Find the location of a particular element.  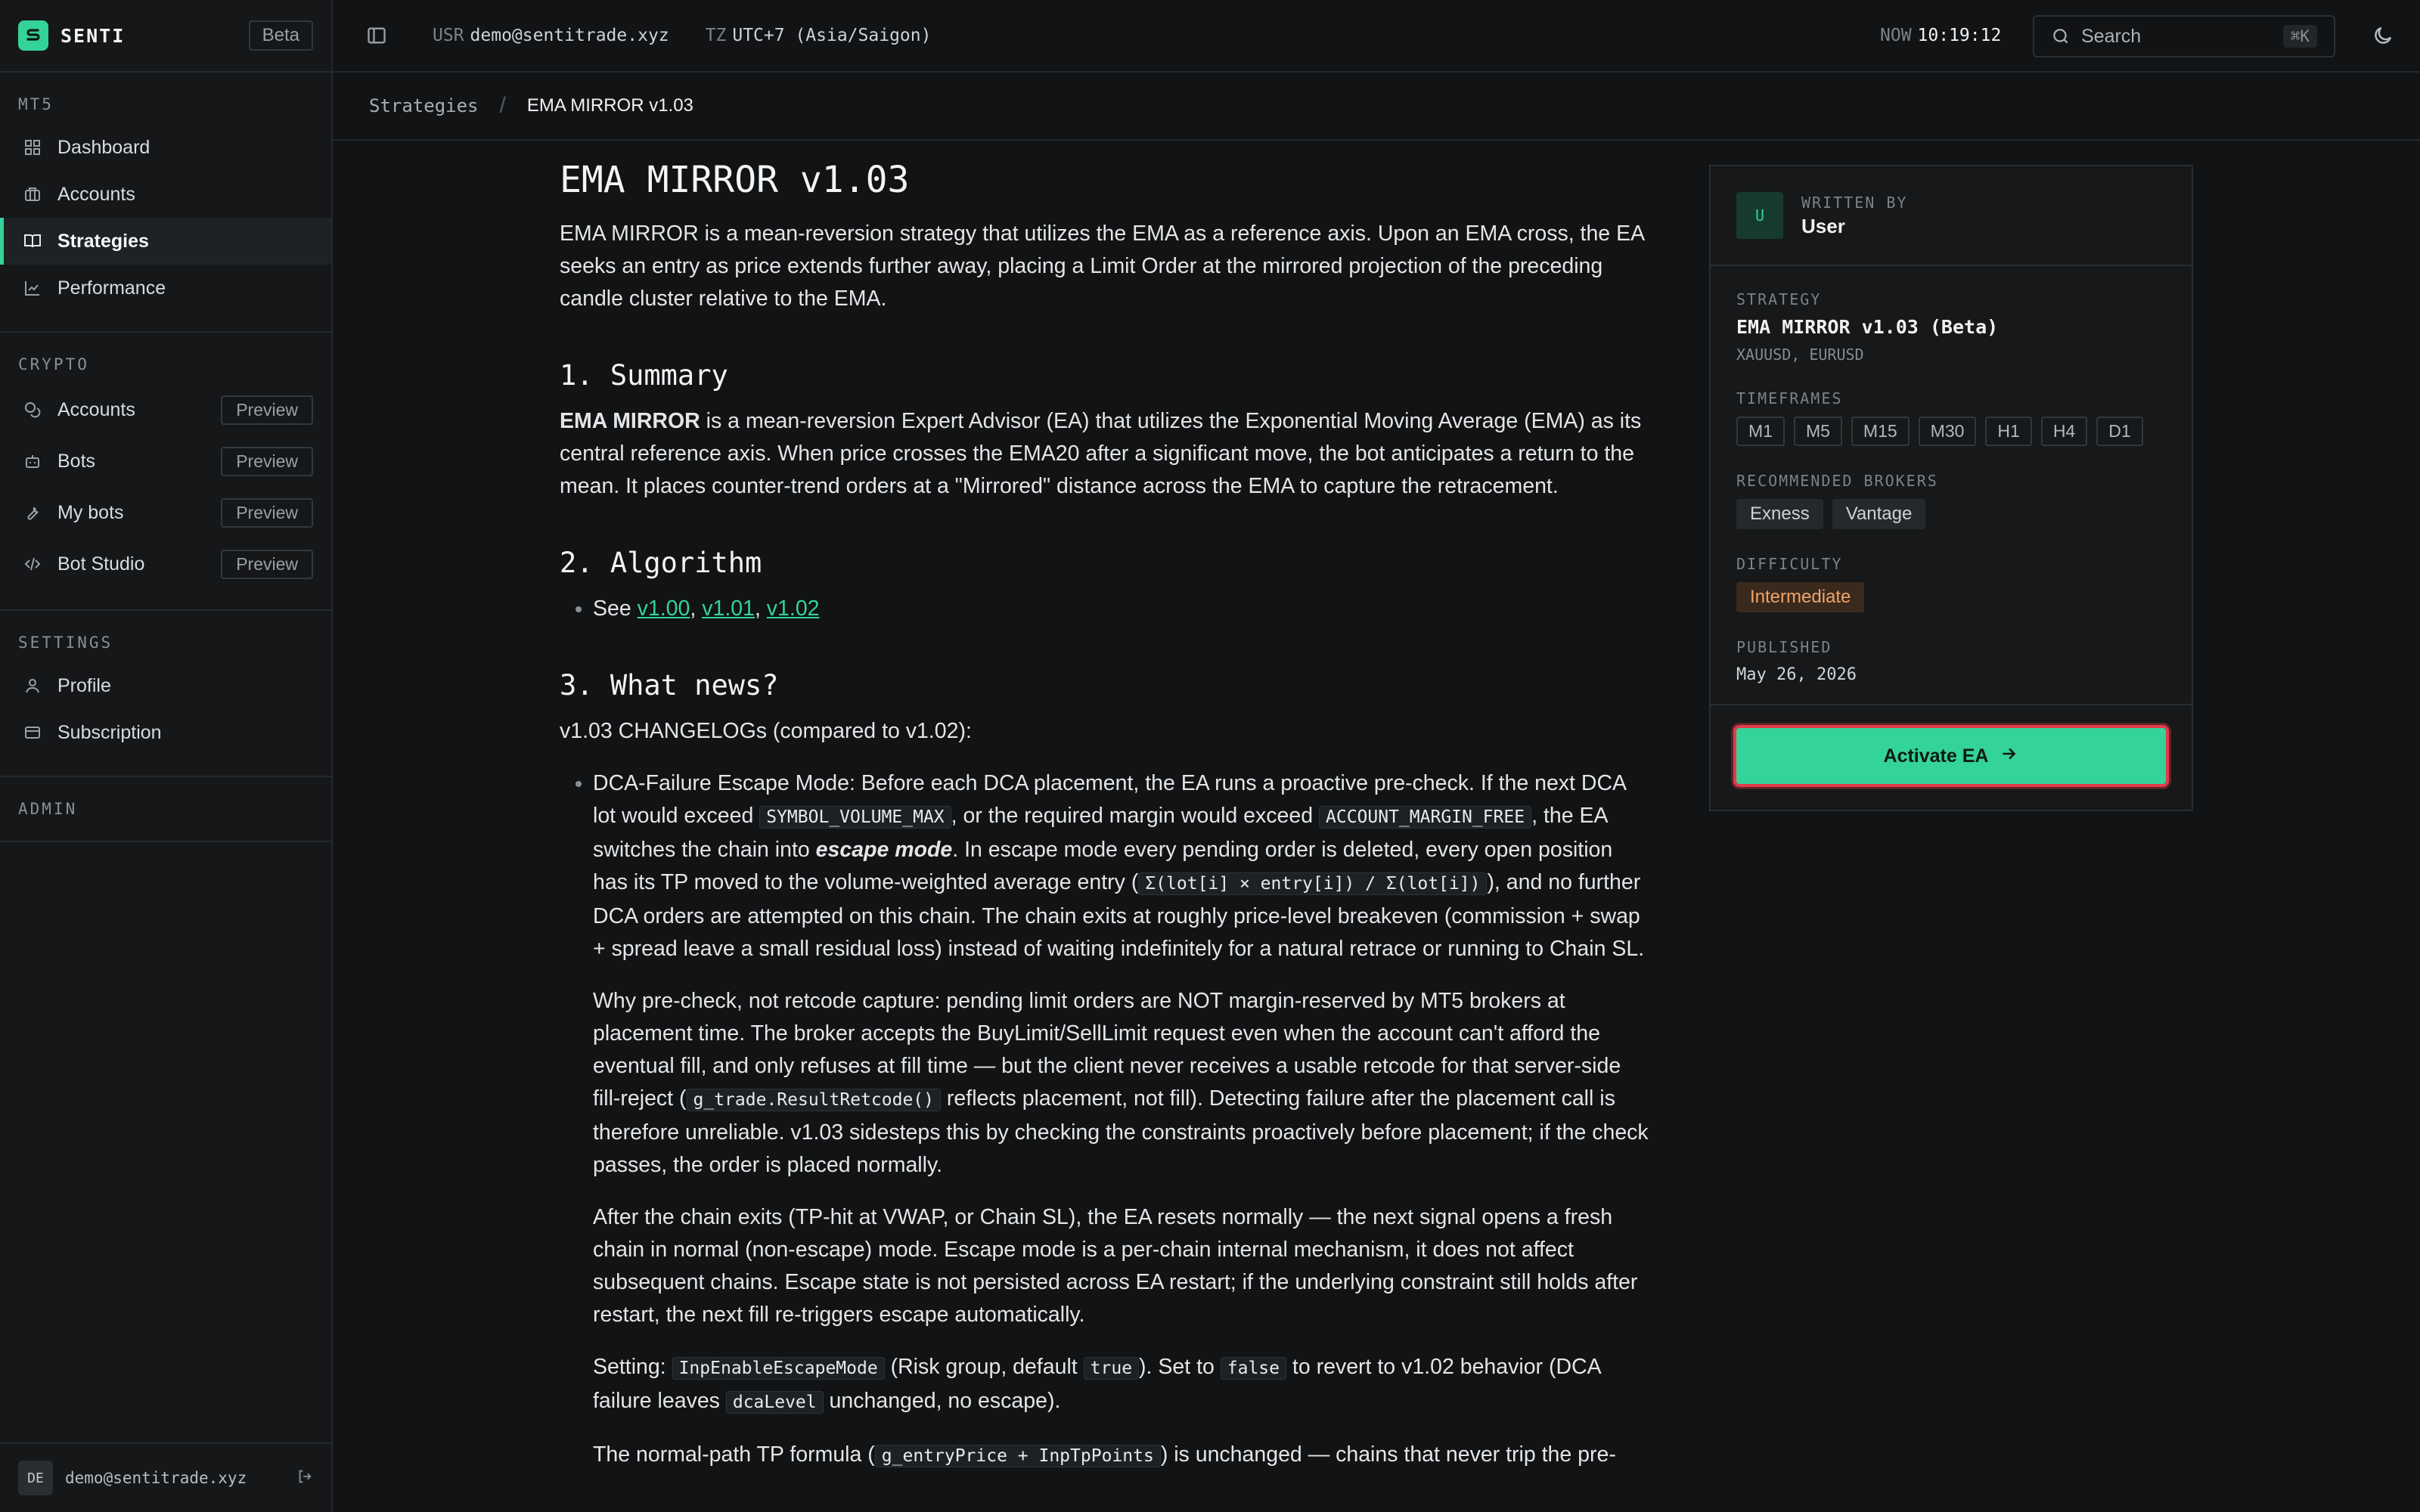

timeframe-chip: M1 is located at coordinates (1760, 431).